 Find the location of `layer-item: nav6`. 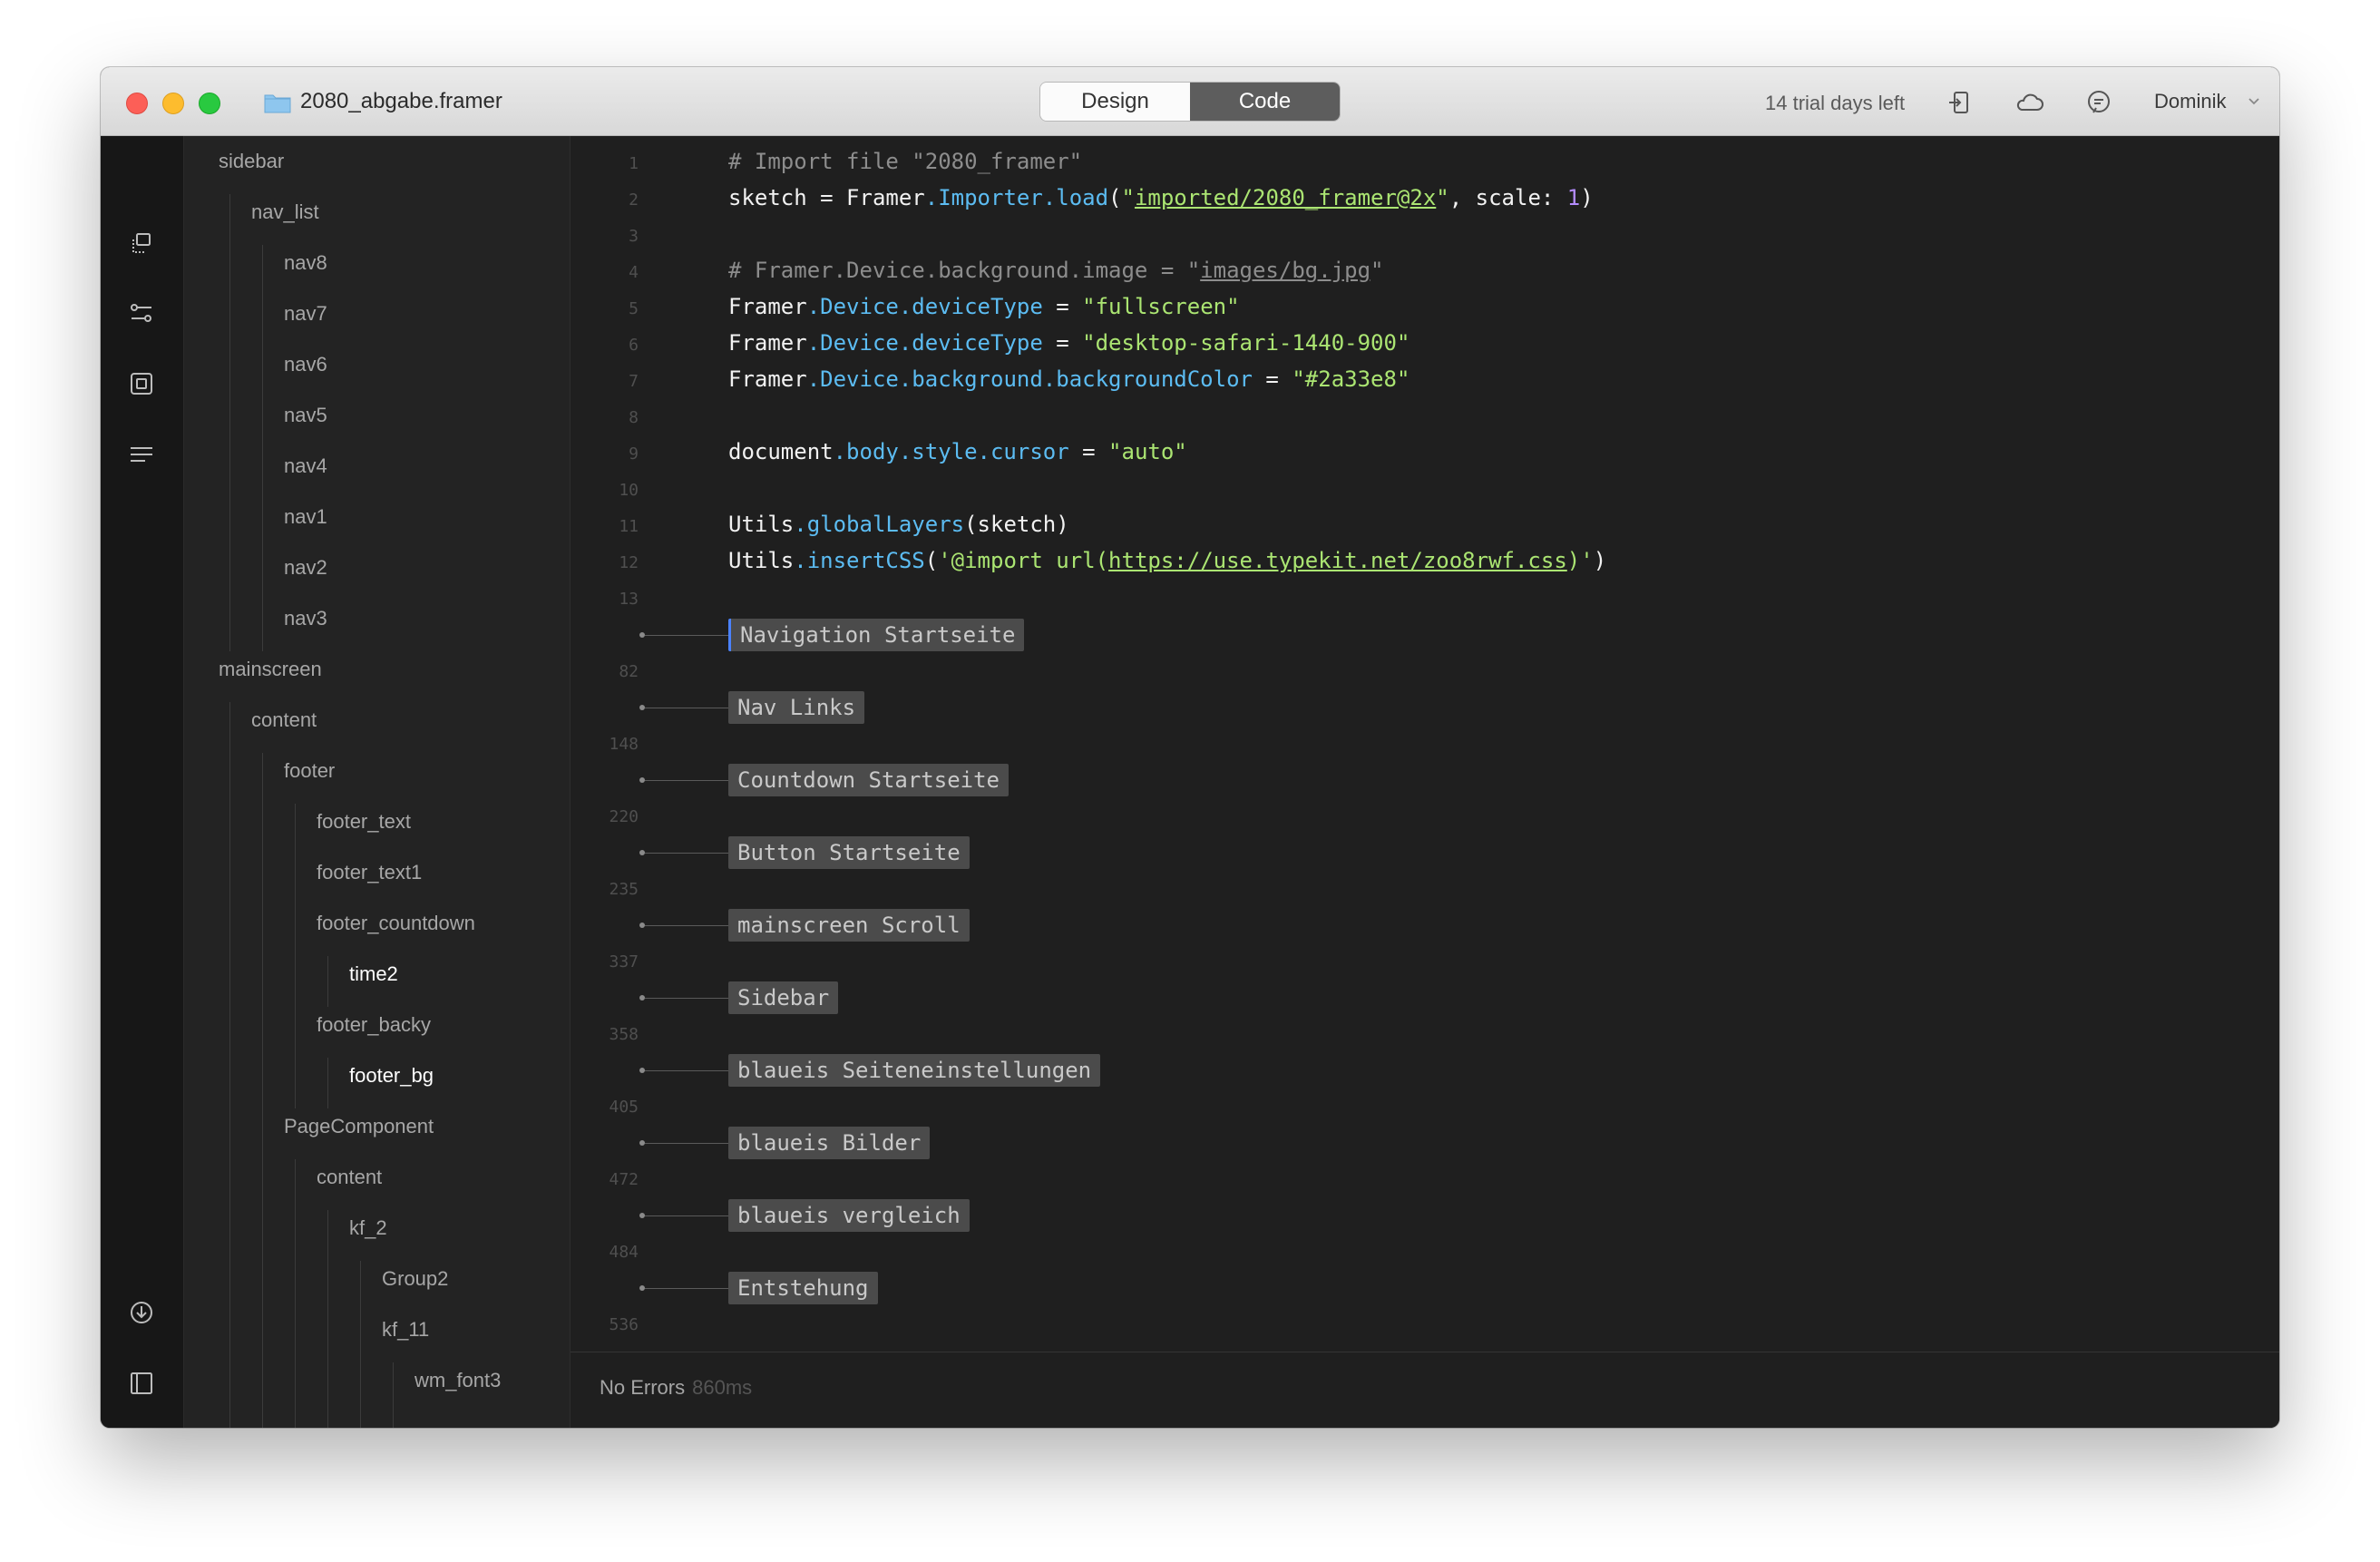

layer-item: nav6 is located at coordinates (305, 365).